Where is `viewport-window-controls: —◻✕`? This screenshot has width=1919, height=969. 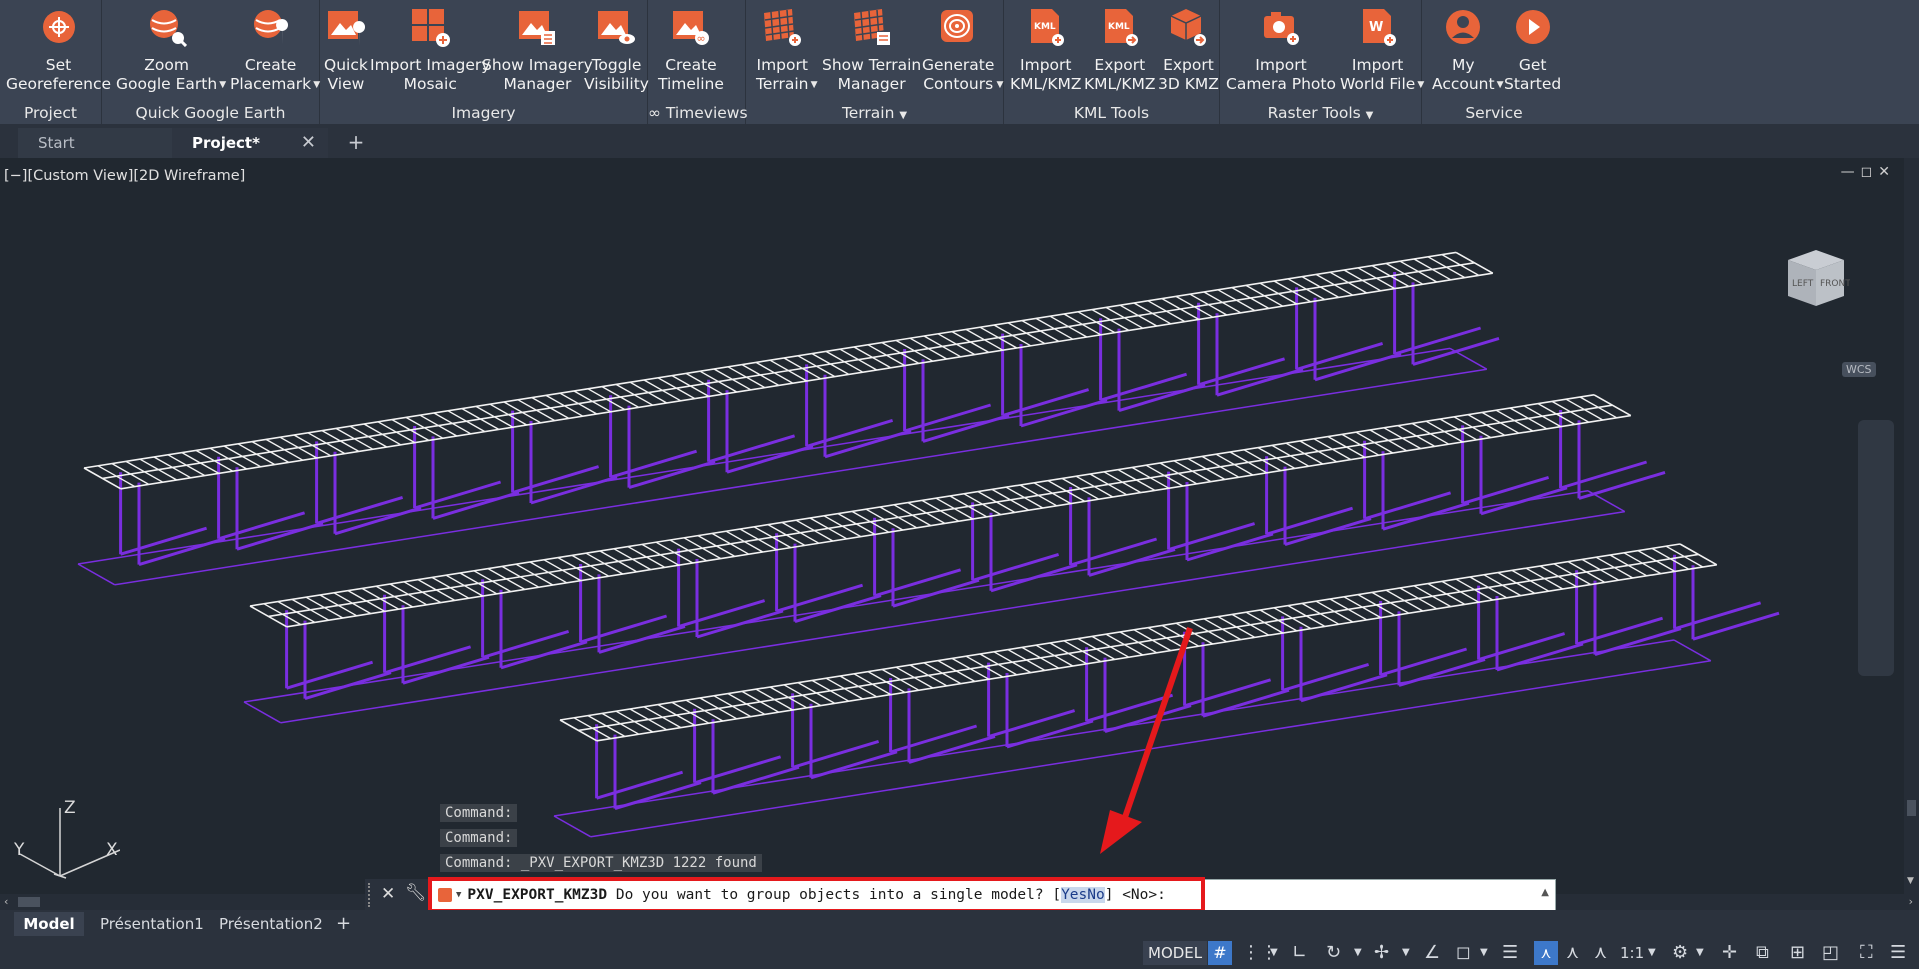
viewport-window-controls: —◻✕ is located at coordinates (1868, 172).